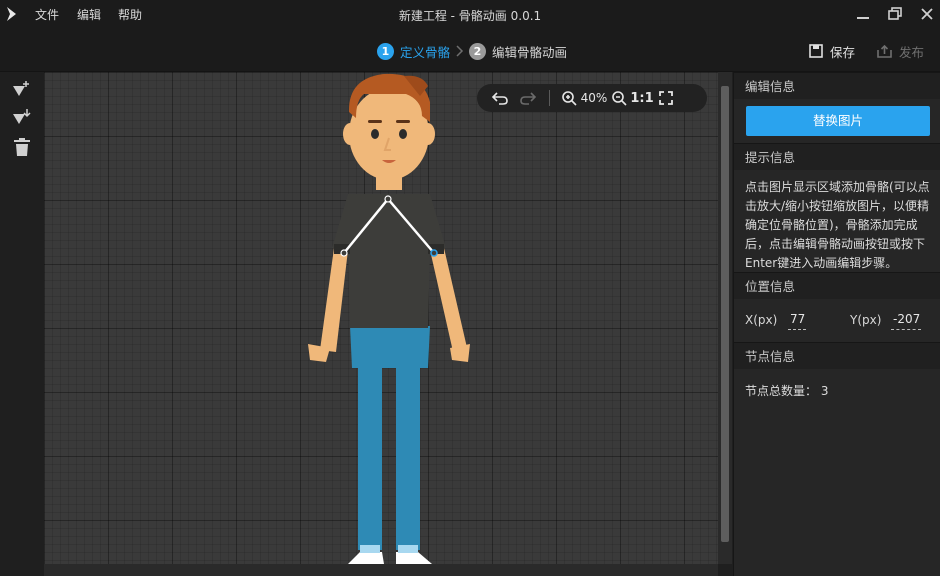 This screenshot has width=940, height=576. What do you see at coordinates (477, 51) in the screenshot?
I see `step-number: 2` at bounding box center [477, 51].